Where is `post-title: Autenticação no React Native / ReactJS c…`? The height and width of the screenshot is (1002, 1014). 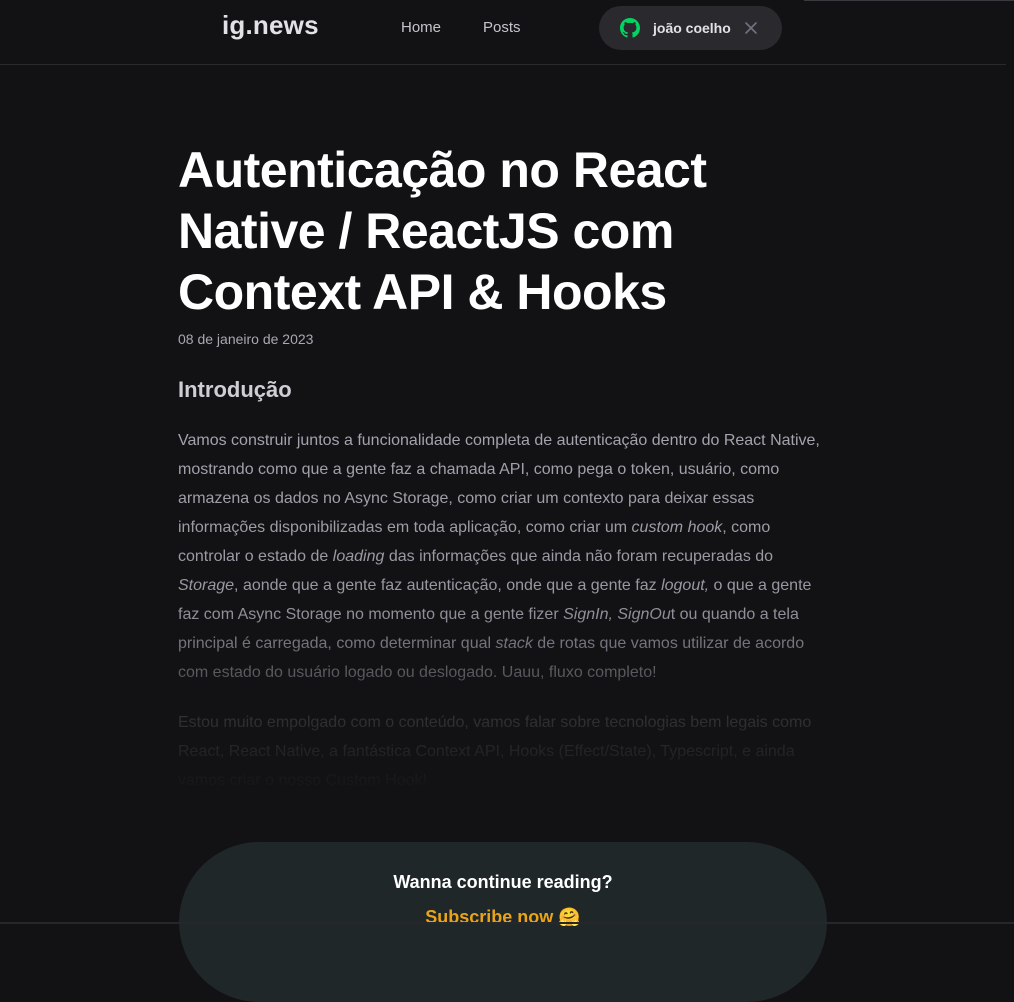
post-title: Autenticação no React Native / ReactJS c… is located at coordinates (442, 231).